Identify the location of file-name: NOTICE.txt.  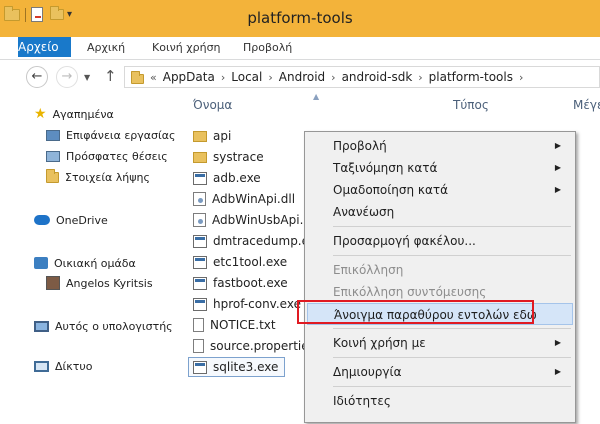
(243, 325).